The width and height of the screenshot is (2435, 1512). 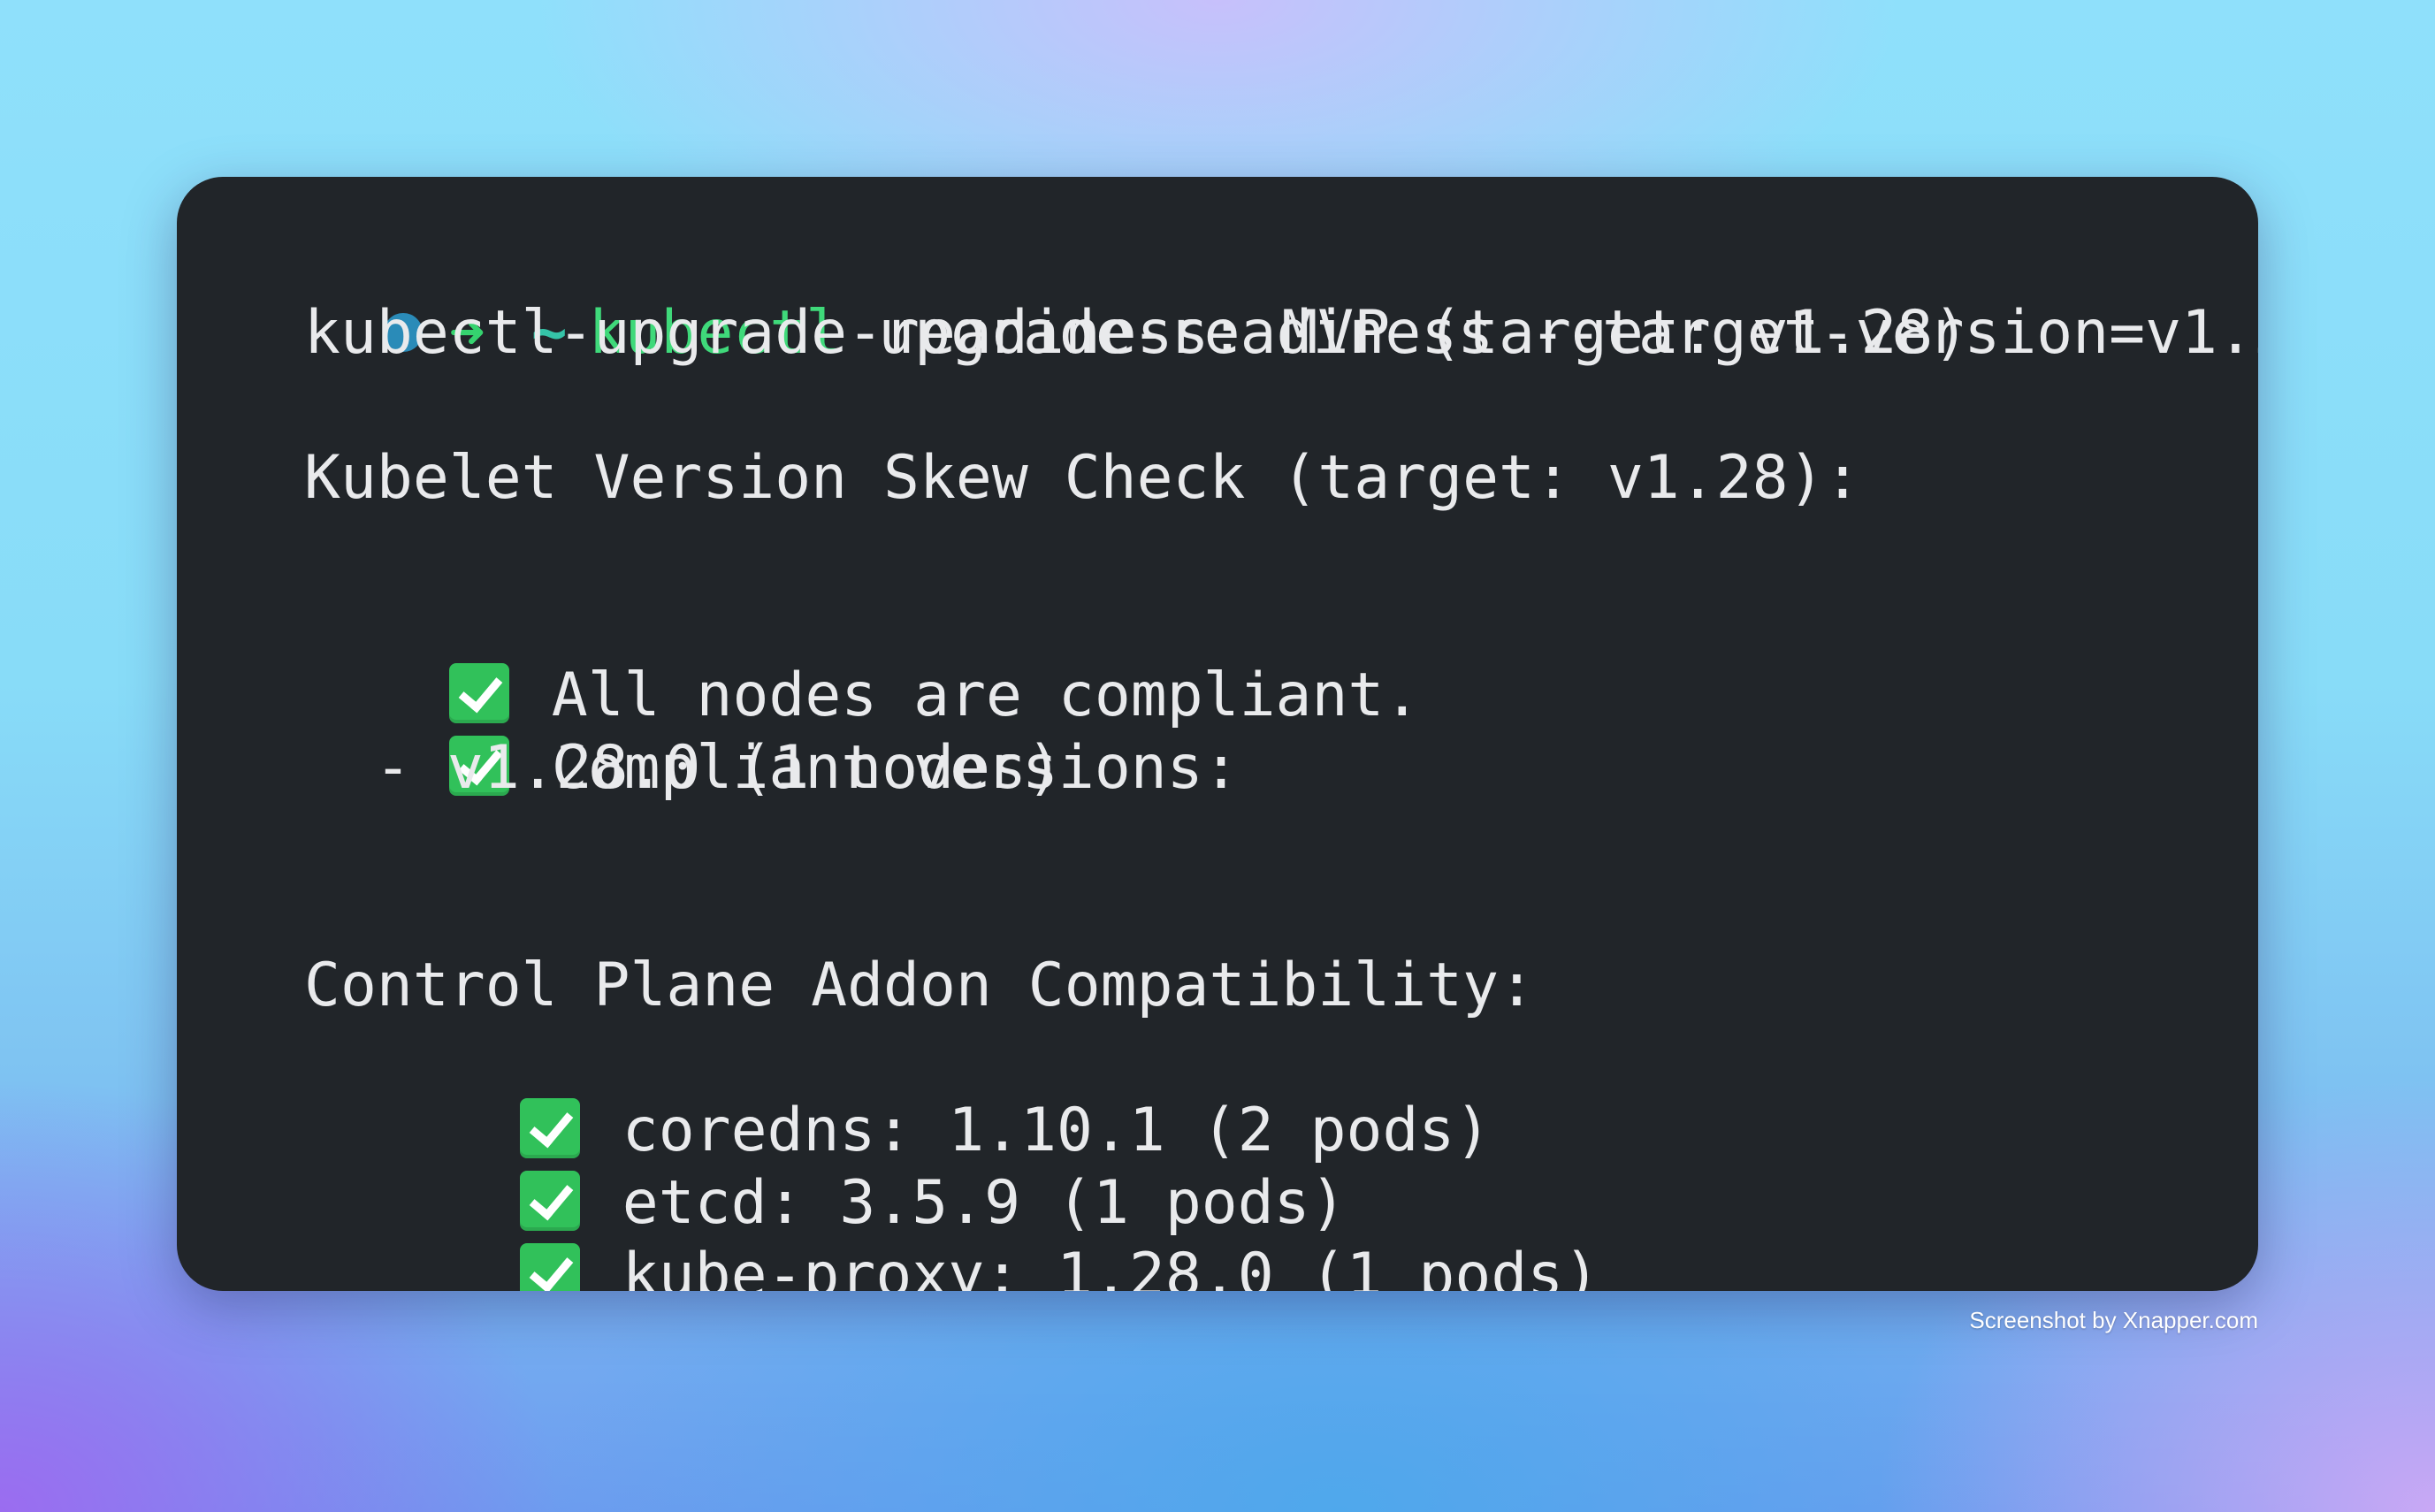 What do you see at coordinates (2114, 1320) in the screenshot?
I see `watermark-text: Screenshot by Xnapper.com` at bounding box center [2114, 1320].